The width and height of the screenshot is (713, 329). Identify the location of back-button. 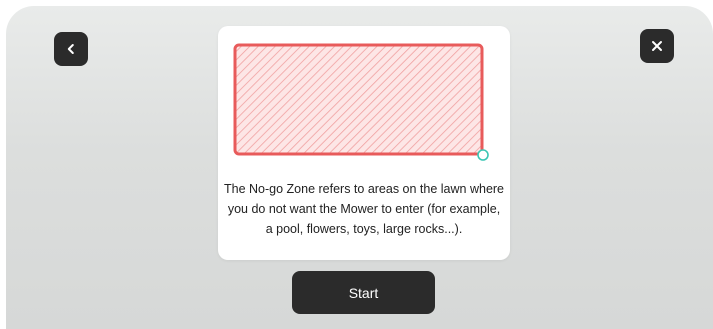
(71, 49).